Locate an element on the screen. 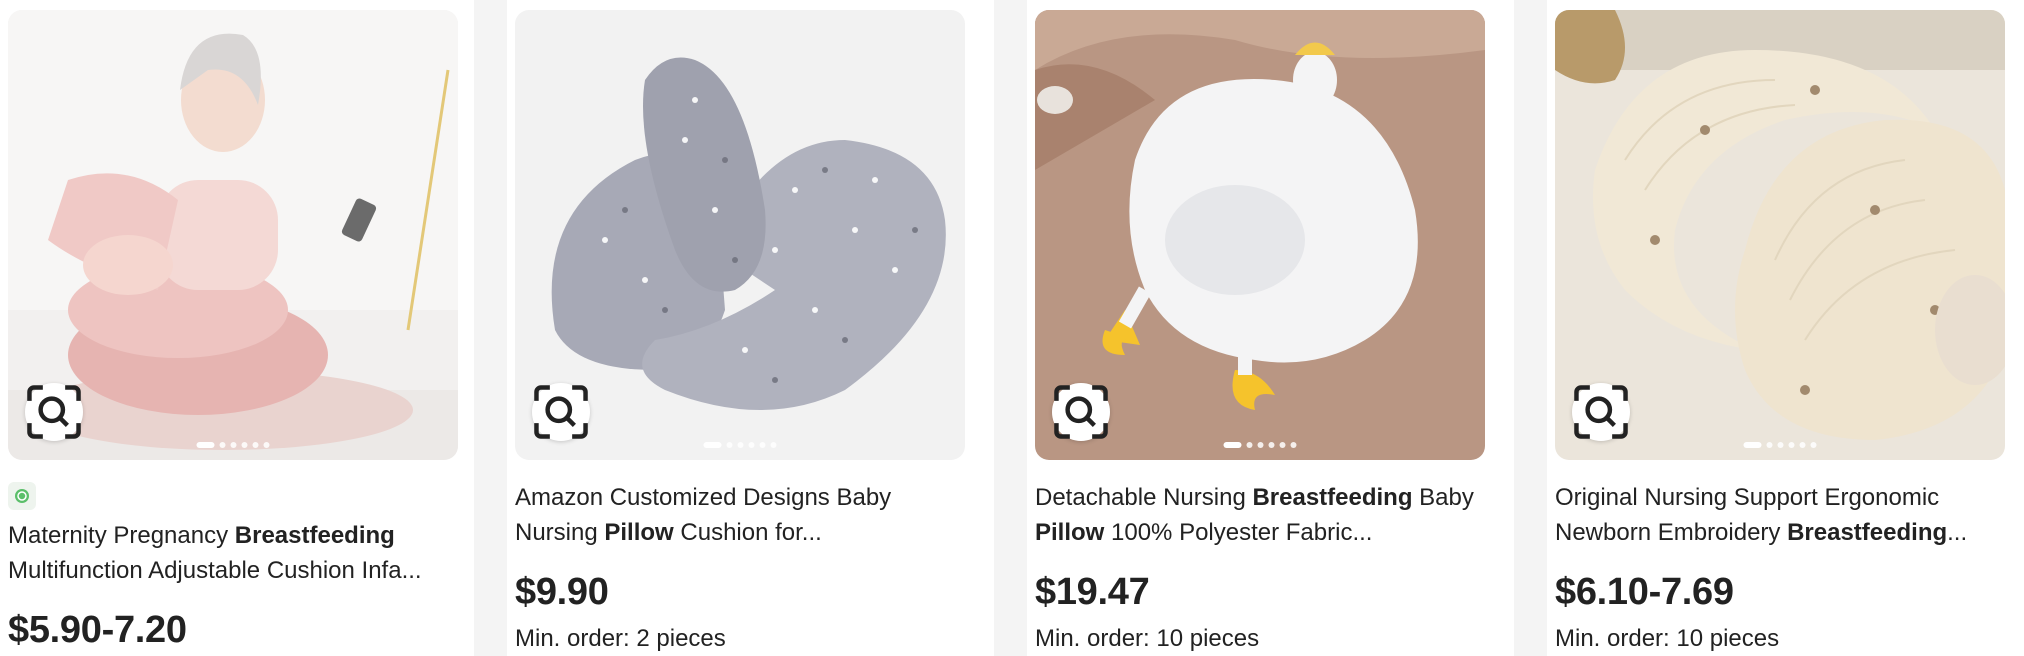 This screenshot has width=2024, height=656. verified-supplier-icon is located at coordinates (22, 496).